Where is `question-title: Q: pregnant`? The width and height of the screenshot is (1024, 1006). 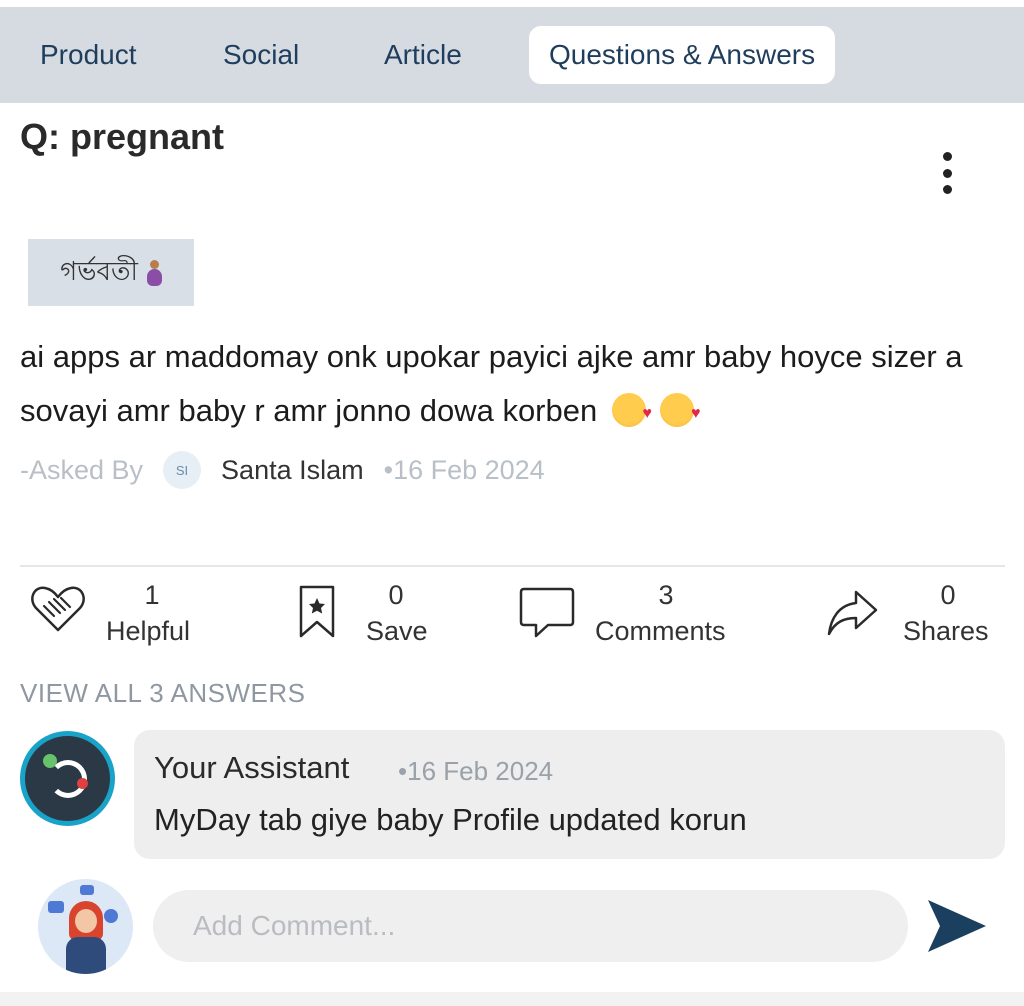 question-title: Q: pregnant is located at coordinates (122, 136).